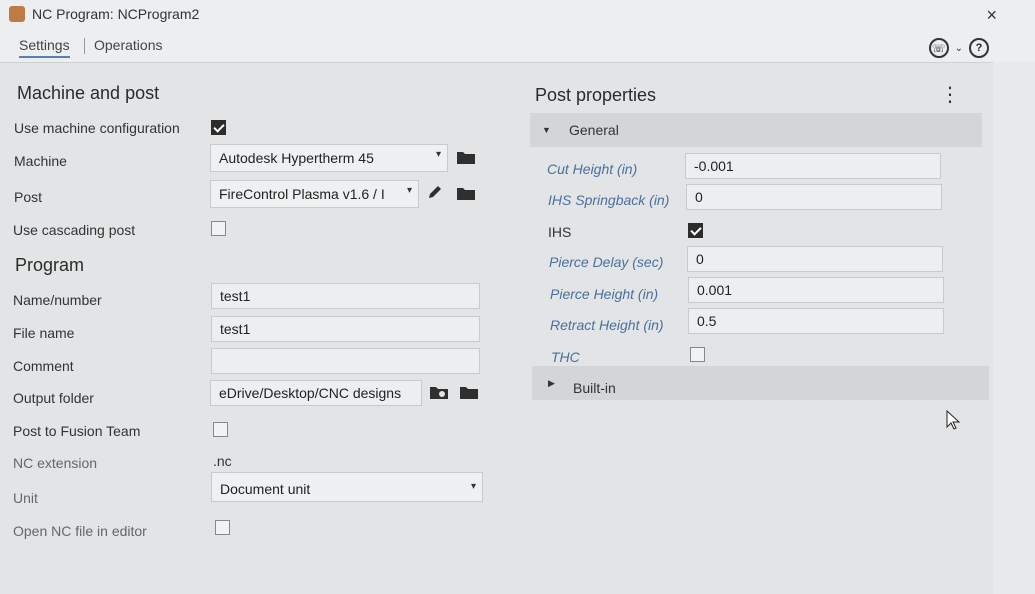 The height and width of the screenshot is (594, 1035). I want to click on tab-bar: Settings Operations, so click(517, 47).